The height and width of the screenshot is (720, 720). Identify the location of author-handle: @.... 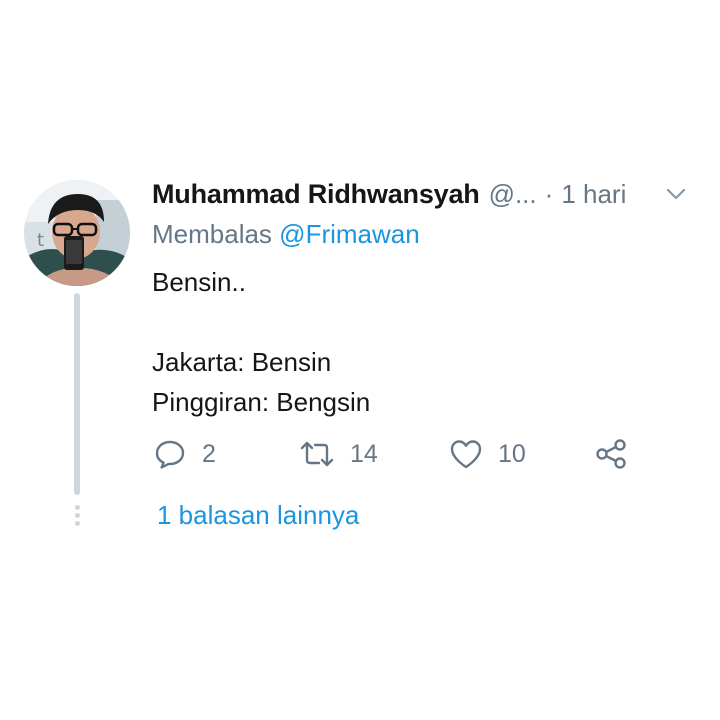
(513, 194).